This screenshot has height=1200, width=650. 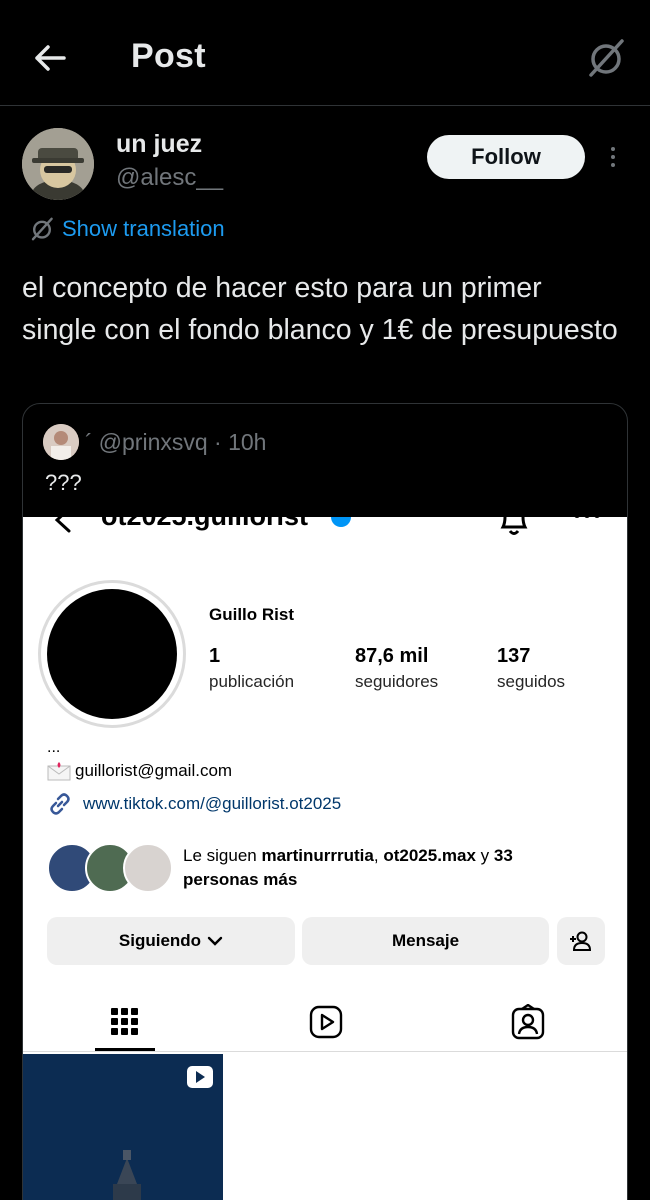 I want to click on ig-post-thumbnail, so click(x=123, y=1127).